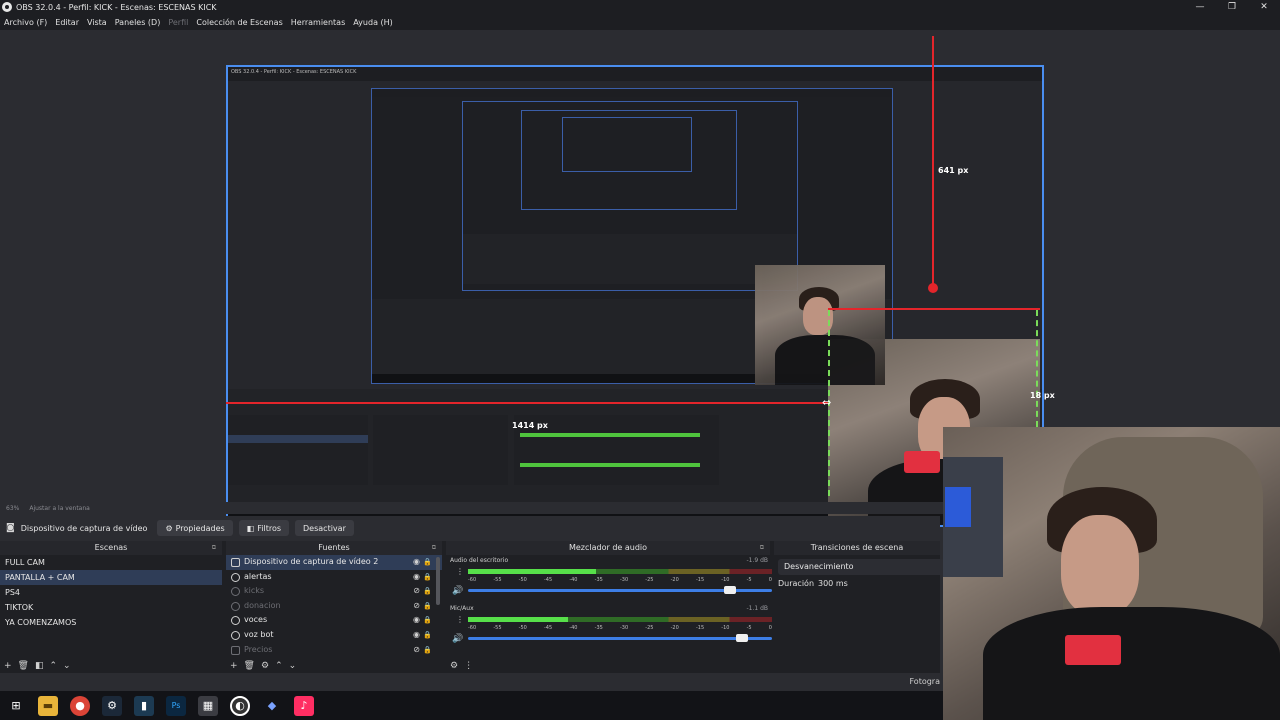 The width and height of the screenshot is (1280, 720). What do you see at coordinates (454, 666) in the screenshot?
I see `mixer-settings-icon: ⚙` at bounding box center [454, 666].